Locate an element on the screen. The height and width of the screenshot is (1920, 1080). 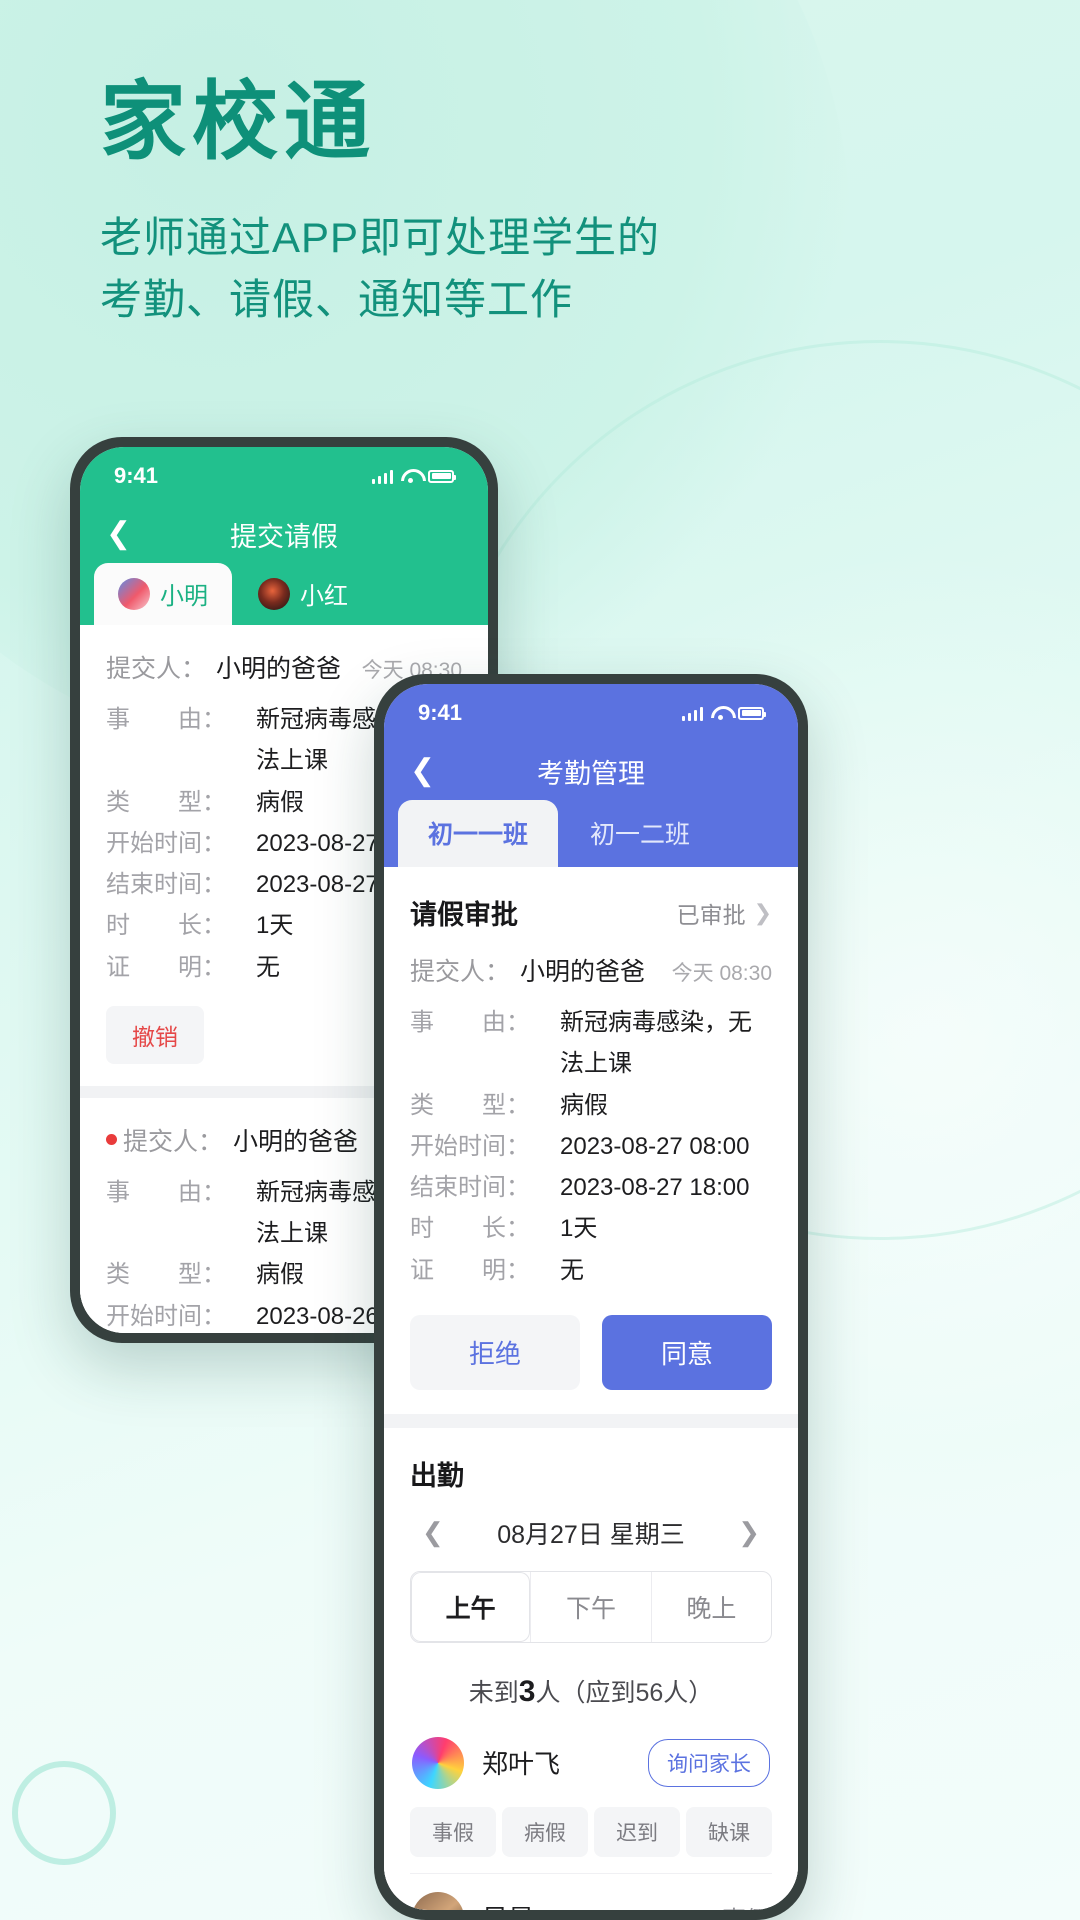
tab-label: 初一二班 is located at coordinates (640, 835).